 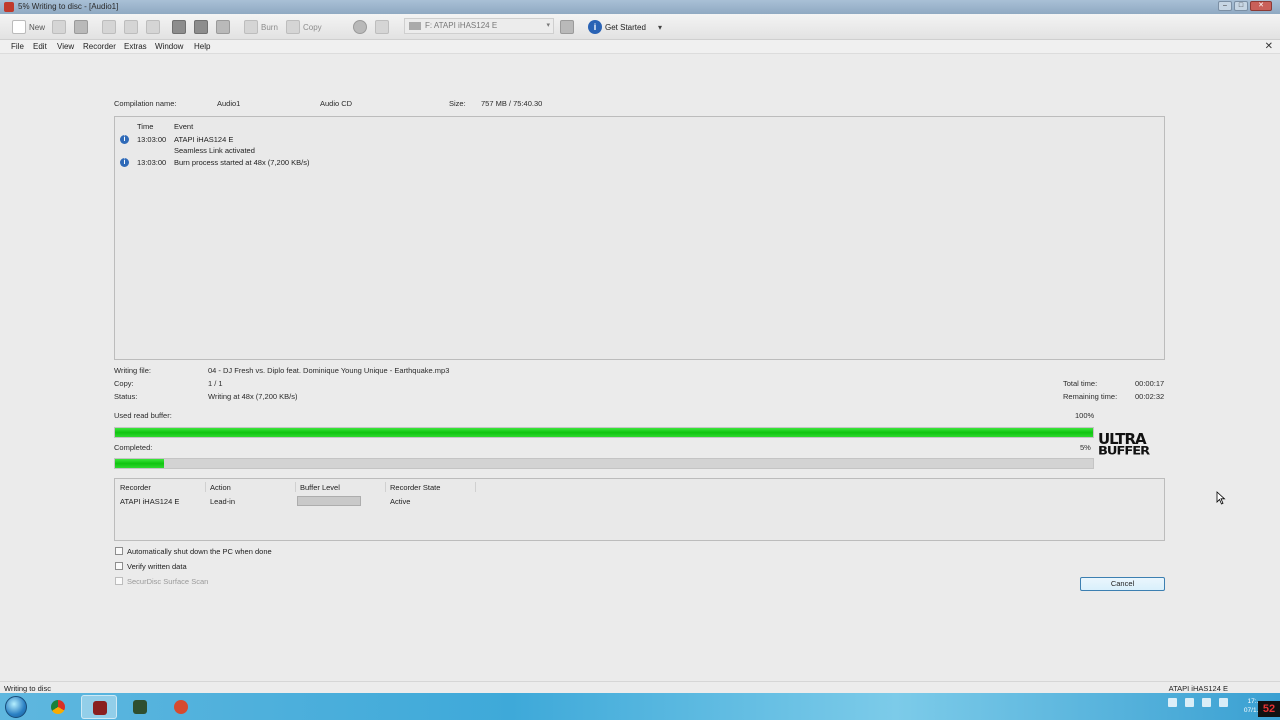 I want to click on paste-button, so click(x=153, y=27).